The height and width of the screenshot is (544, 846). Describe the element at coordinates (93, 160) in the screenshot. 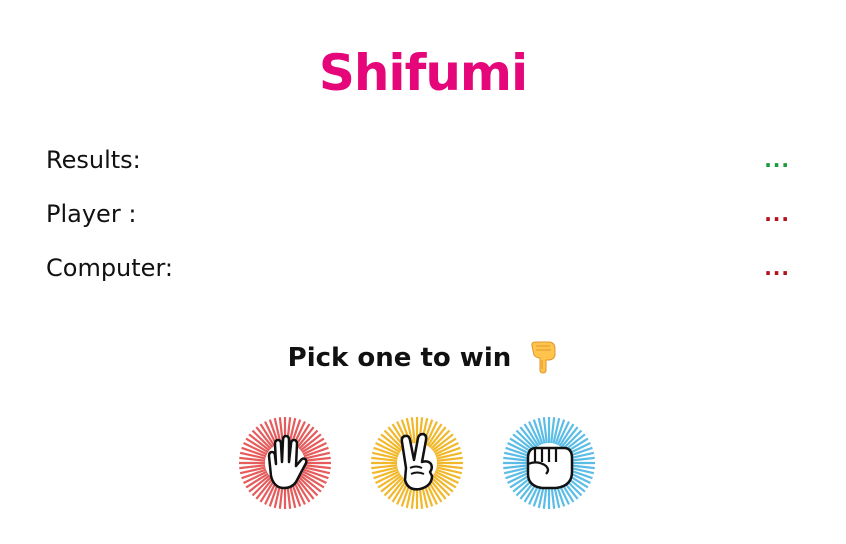

I see `results-label: Results:` at that location.